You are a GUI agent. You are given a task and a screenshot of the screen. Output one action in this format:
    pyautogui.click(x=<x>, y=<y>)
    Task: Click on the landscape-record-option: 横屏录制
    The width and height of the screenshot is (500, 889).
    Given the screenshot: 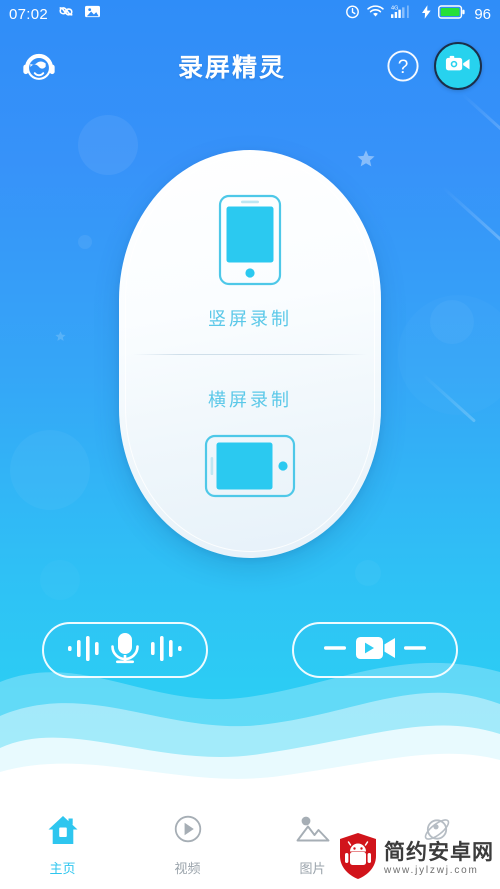 What is the action you would take?
    pyautogui.click(x=250, y=456)
    